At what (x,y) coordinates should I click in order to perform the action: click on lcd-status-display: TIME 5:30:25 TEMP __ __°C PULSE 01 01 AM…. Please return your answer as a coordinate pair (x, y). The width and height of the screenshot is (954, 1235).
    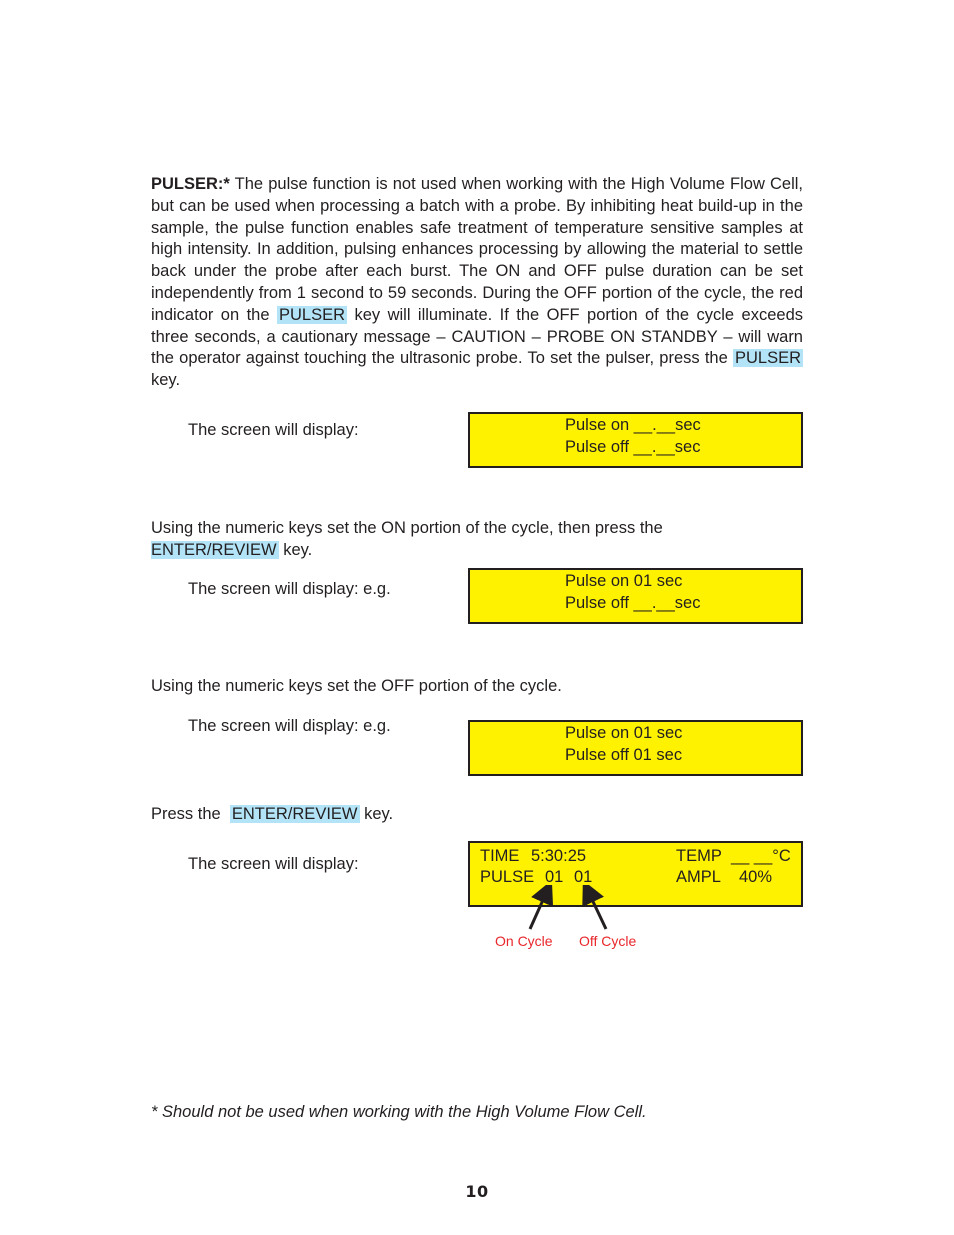
    Looking at the image, I should click on (635, 874).